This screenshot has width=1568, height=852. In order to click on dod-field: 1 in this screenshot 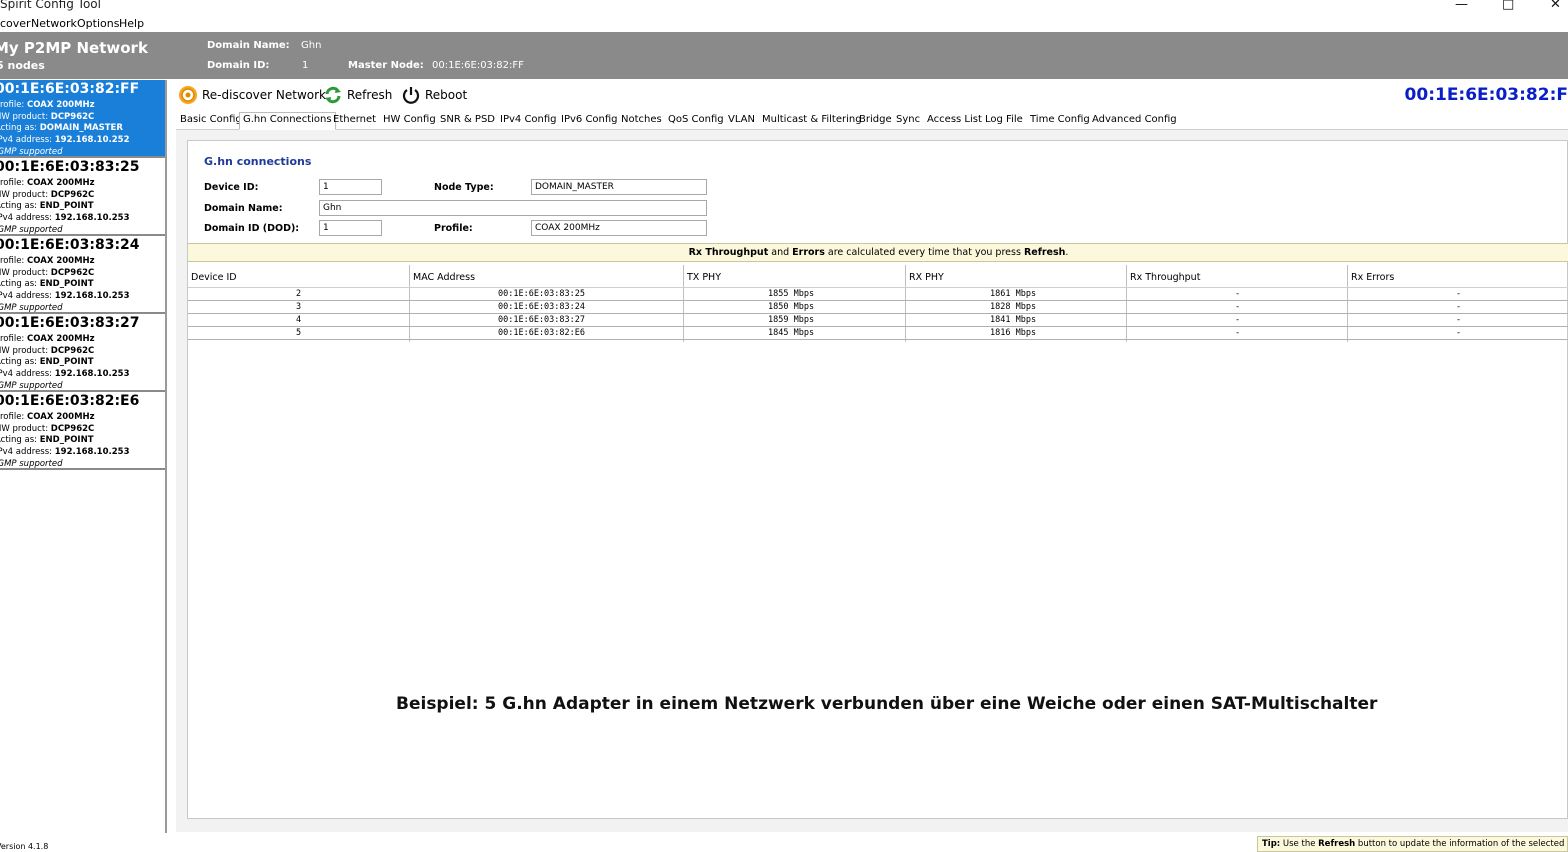, I will do `click(350, 228)`.